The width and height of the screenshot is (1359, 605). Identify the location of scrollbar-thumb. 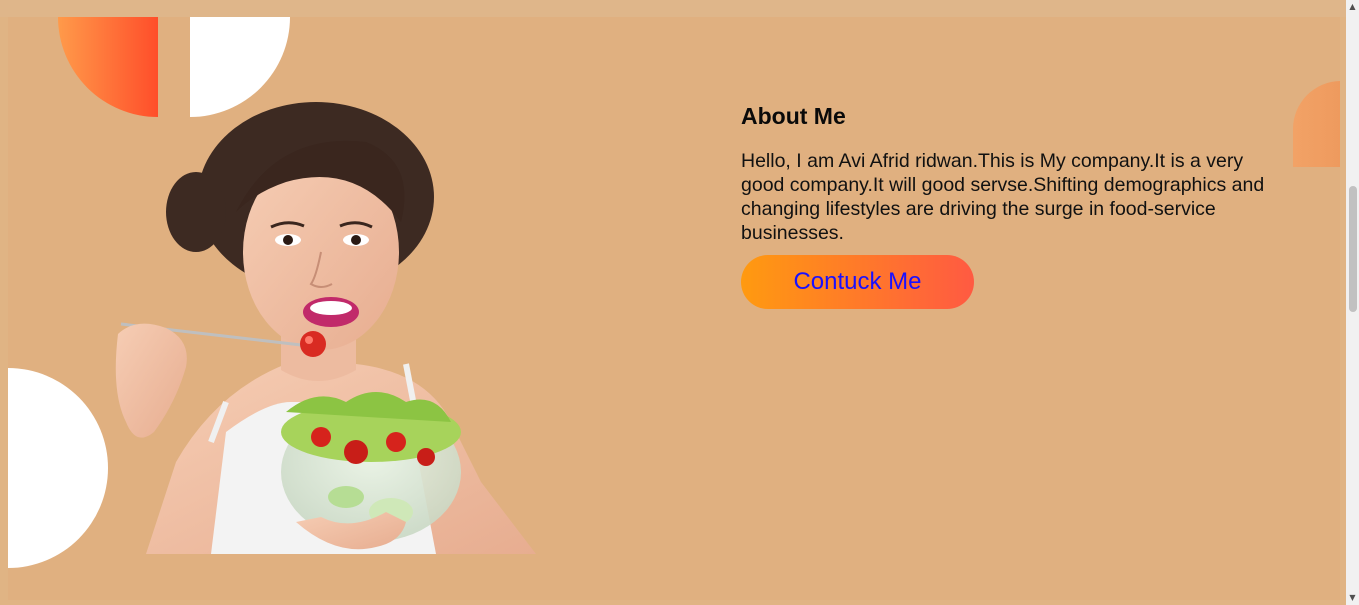
(1353, 249).